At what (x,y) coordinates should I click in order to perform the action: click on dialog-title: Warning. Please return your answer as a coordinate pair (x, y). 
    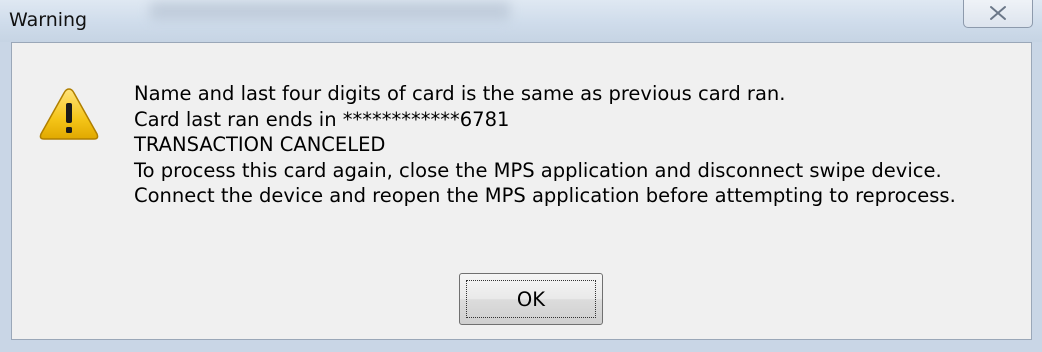
    Looking at the image, I should click on (48, 20).